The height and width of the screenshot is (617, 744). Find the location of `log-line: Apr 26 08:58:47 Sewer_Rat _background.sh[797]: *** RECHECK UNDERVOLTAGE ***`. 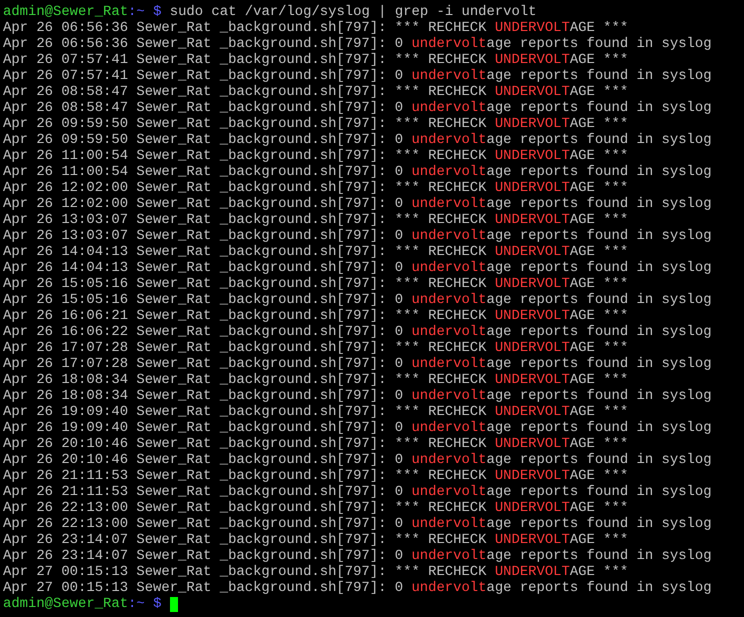

log-line: Apr 26 08:58:47 Sewer_Rat _background.sh[797]: *** RECHECK UNDERVOLTAGE *** is located at coordinates (315, 92).